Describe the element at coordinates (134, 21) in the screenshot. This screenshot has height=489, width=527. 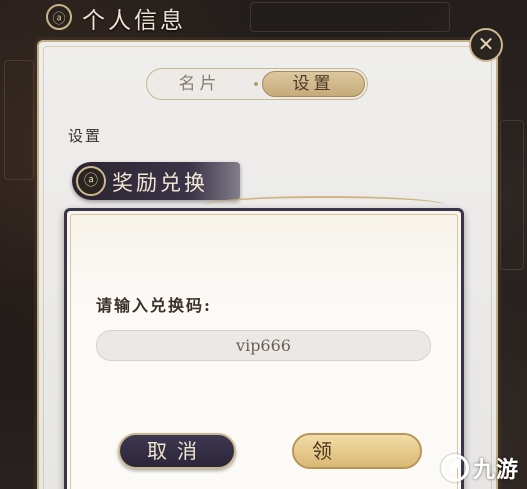
I see `page-title: 个人信息` at that location.